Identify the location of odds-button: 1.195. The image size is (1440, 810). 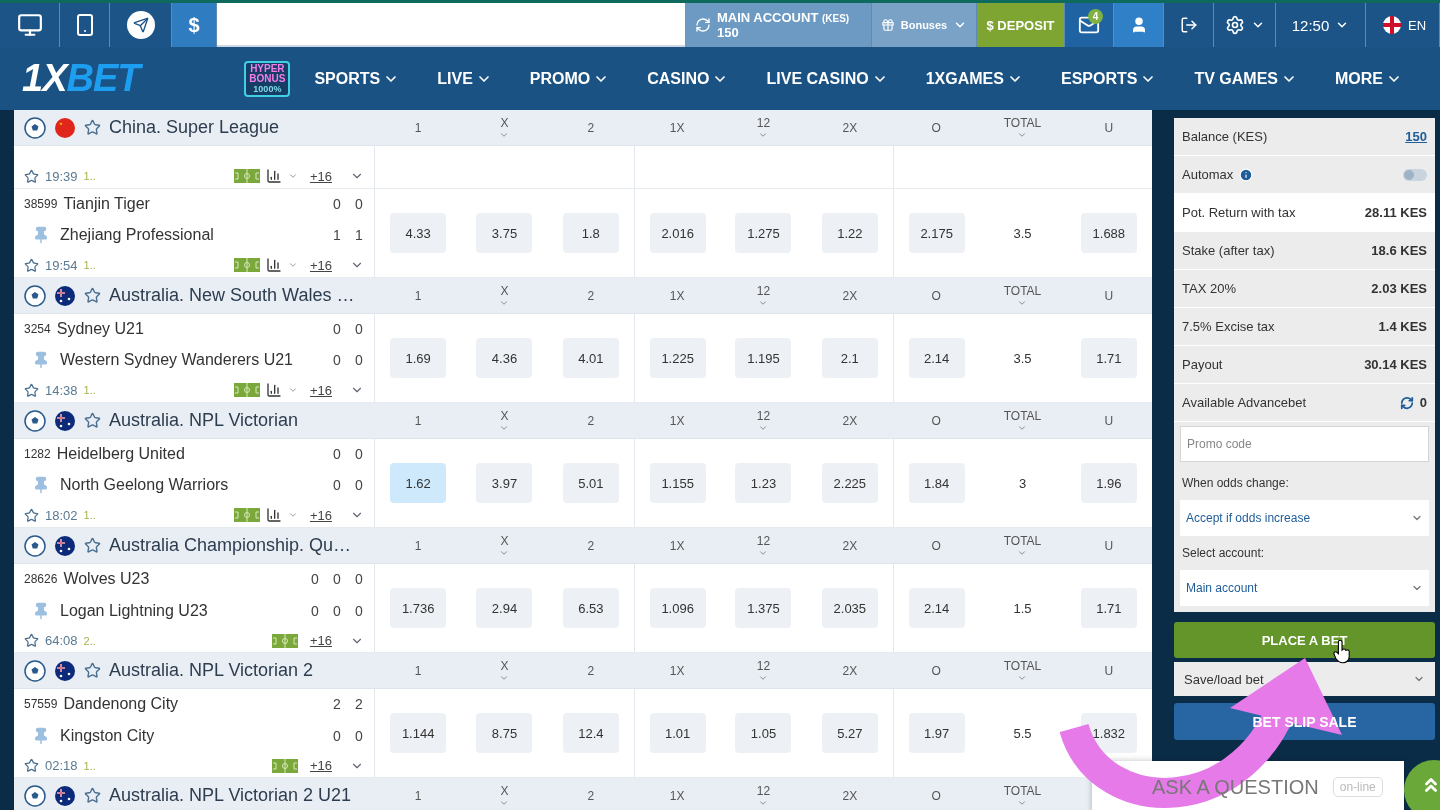
(763, 358).